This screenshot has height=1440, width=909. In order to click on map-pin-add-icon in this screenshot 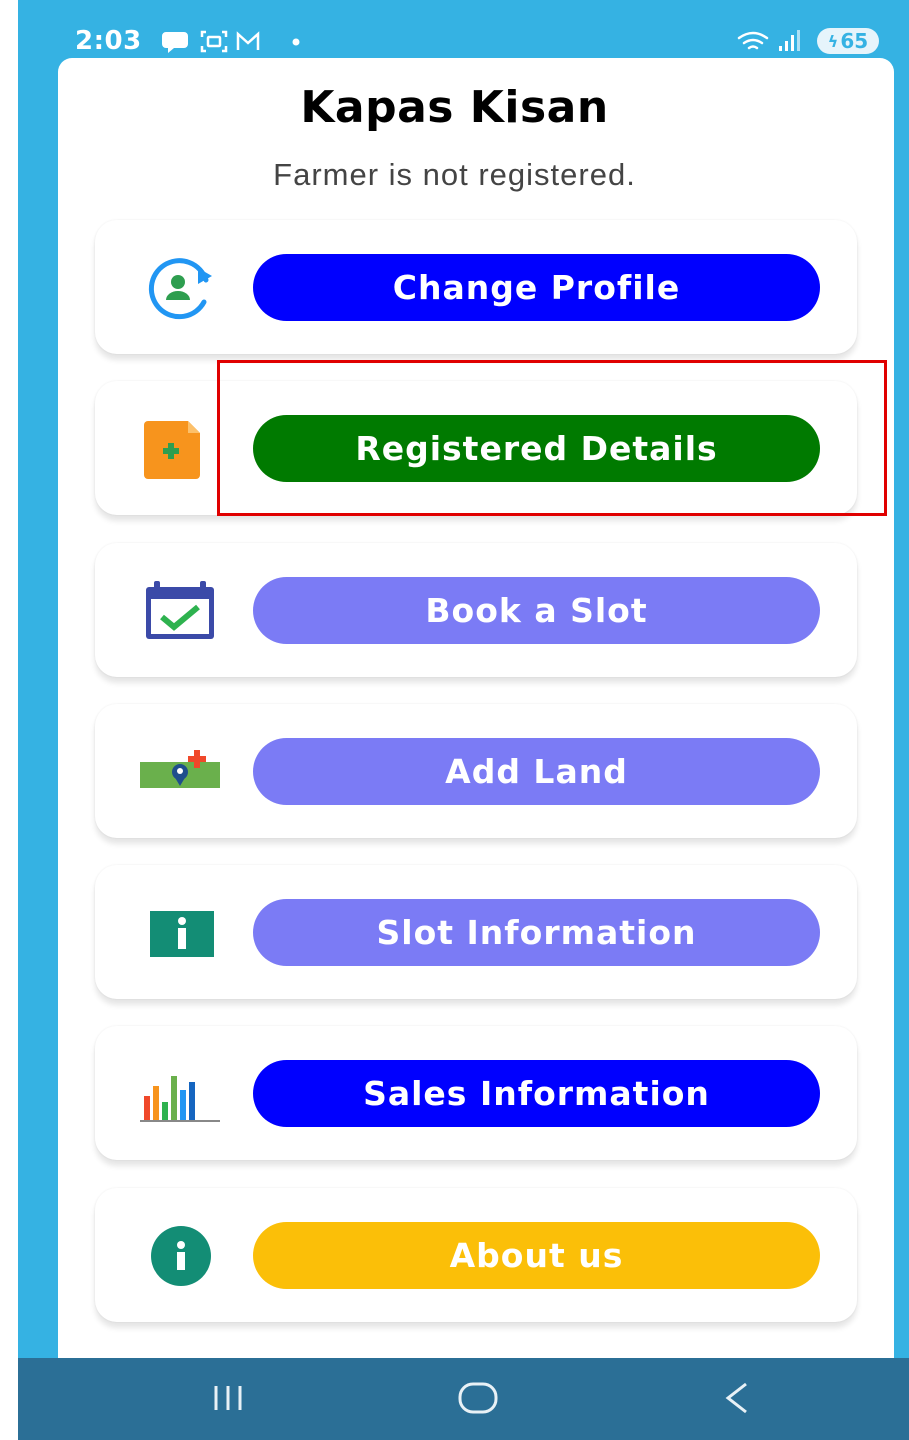, I will do `click(180, 769)`.